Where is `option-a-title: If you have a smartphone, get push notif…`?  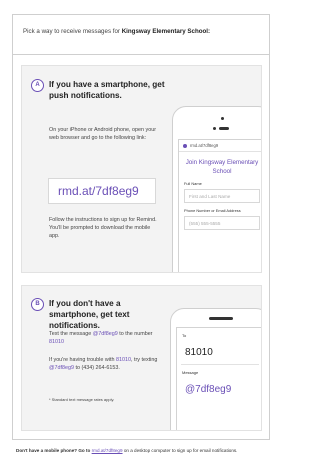 option-a-title: If you have a smartphone, get push notif… is located at coordinates (107, 90).